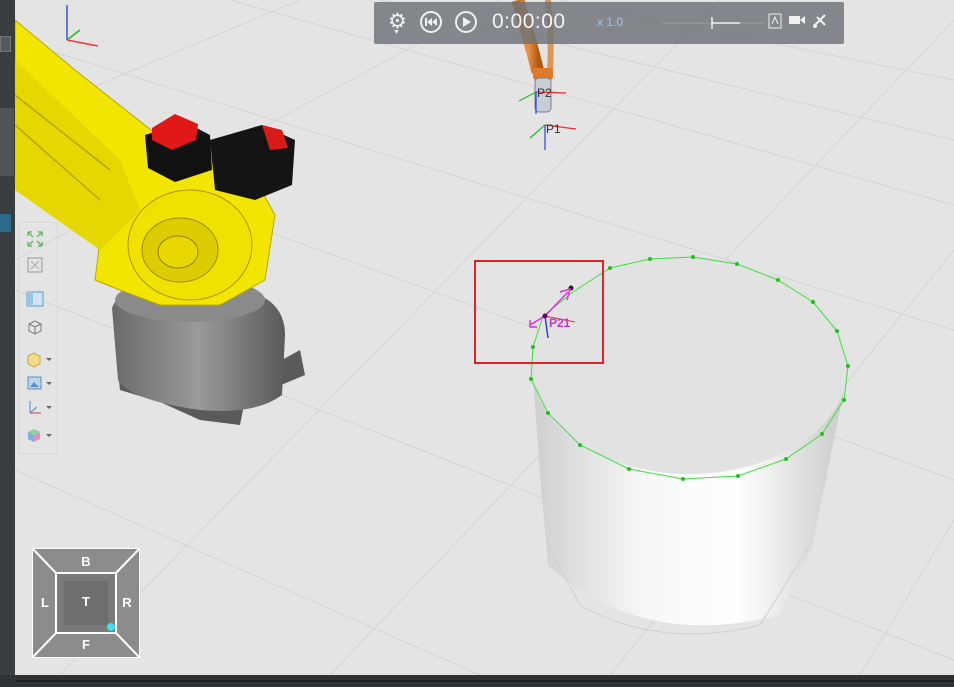  Describe the element at coordinates (39, 359) in the screenshot. I see `box-shading-icon` at that location.